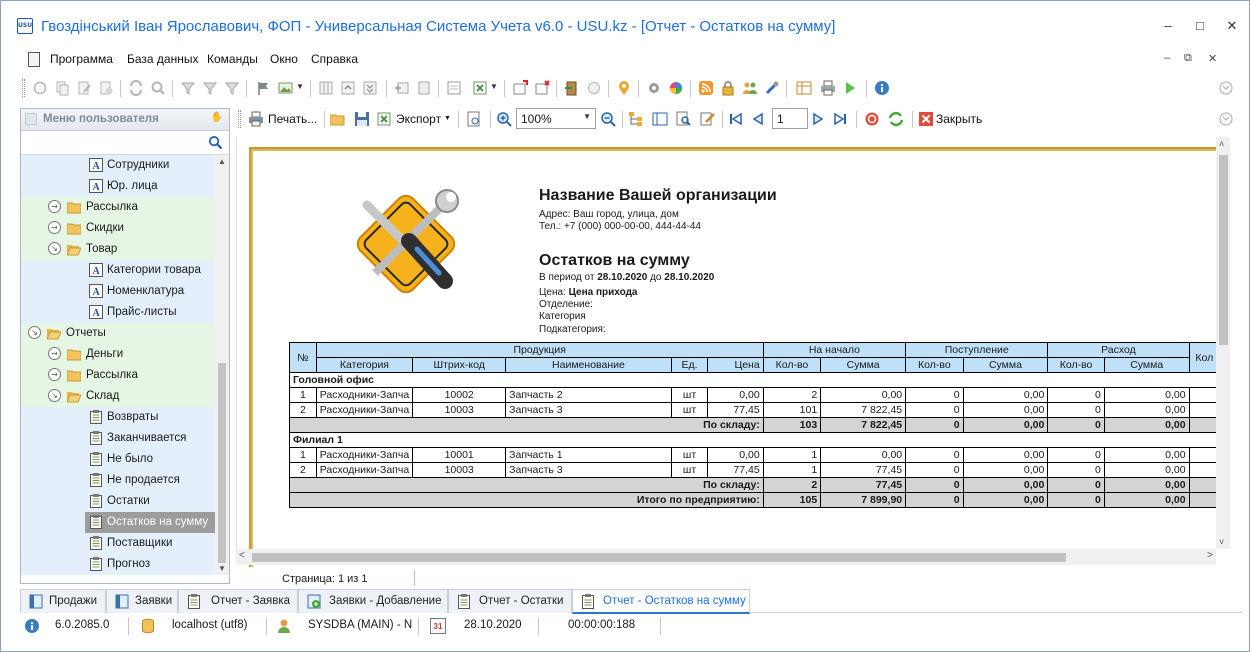 This screenshot has width=1250, height=652. I want to click on tree-structure-icon, so click(636, 119).